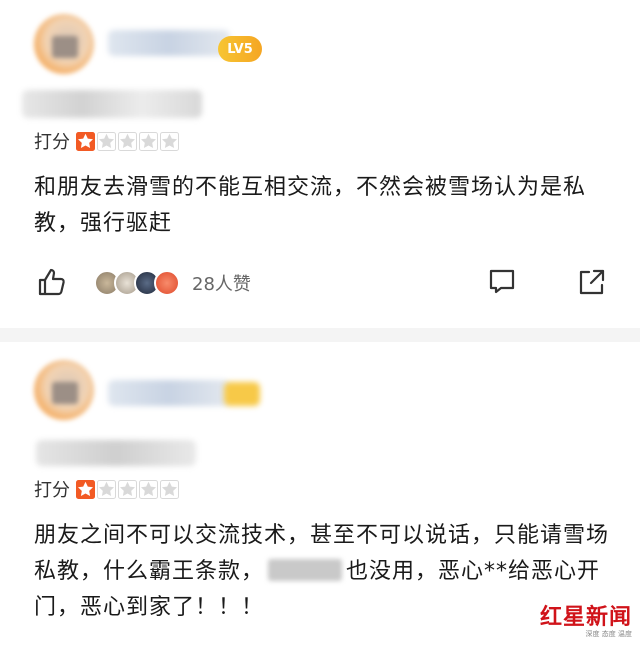 The width and height of the screenshot is (640, 649). I want to click on level-badge-redacted, so click(242, 394).